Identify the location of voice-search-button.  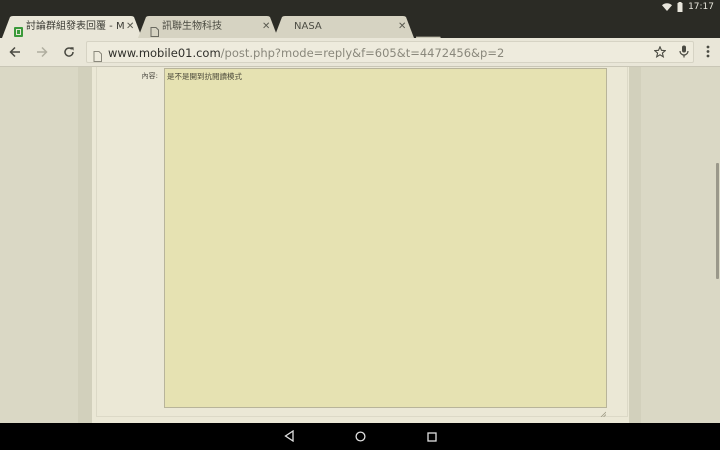
(684, 52).